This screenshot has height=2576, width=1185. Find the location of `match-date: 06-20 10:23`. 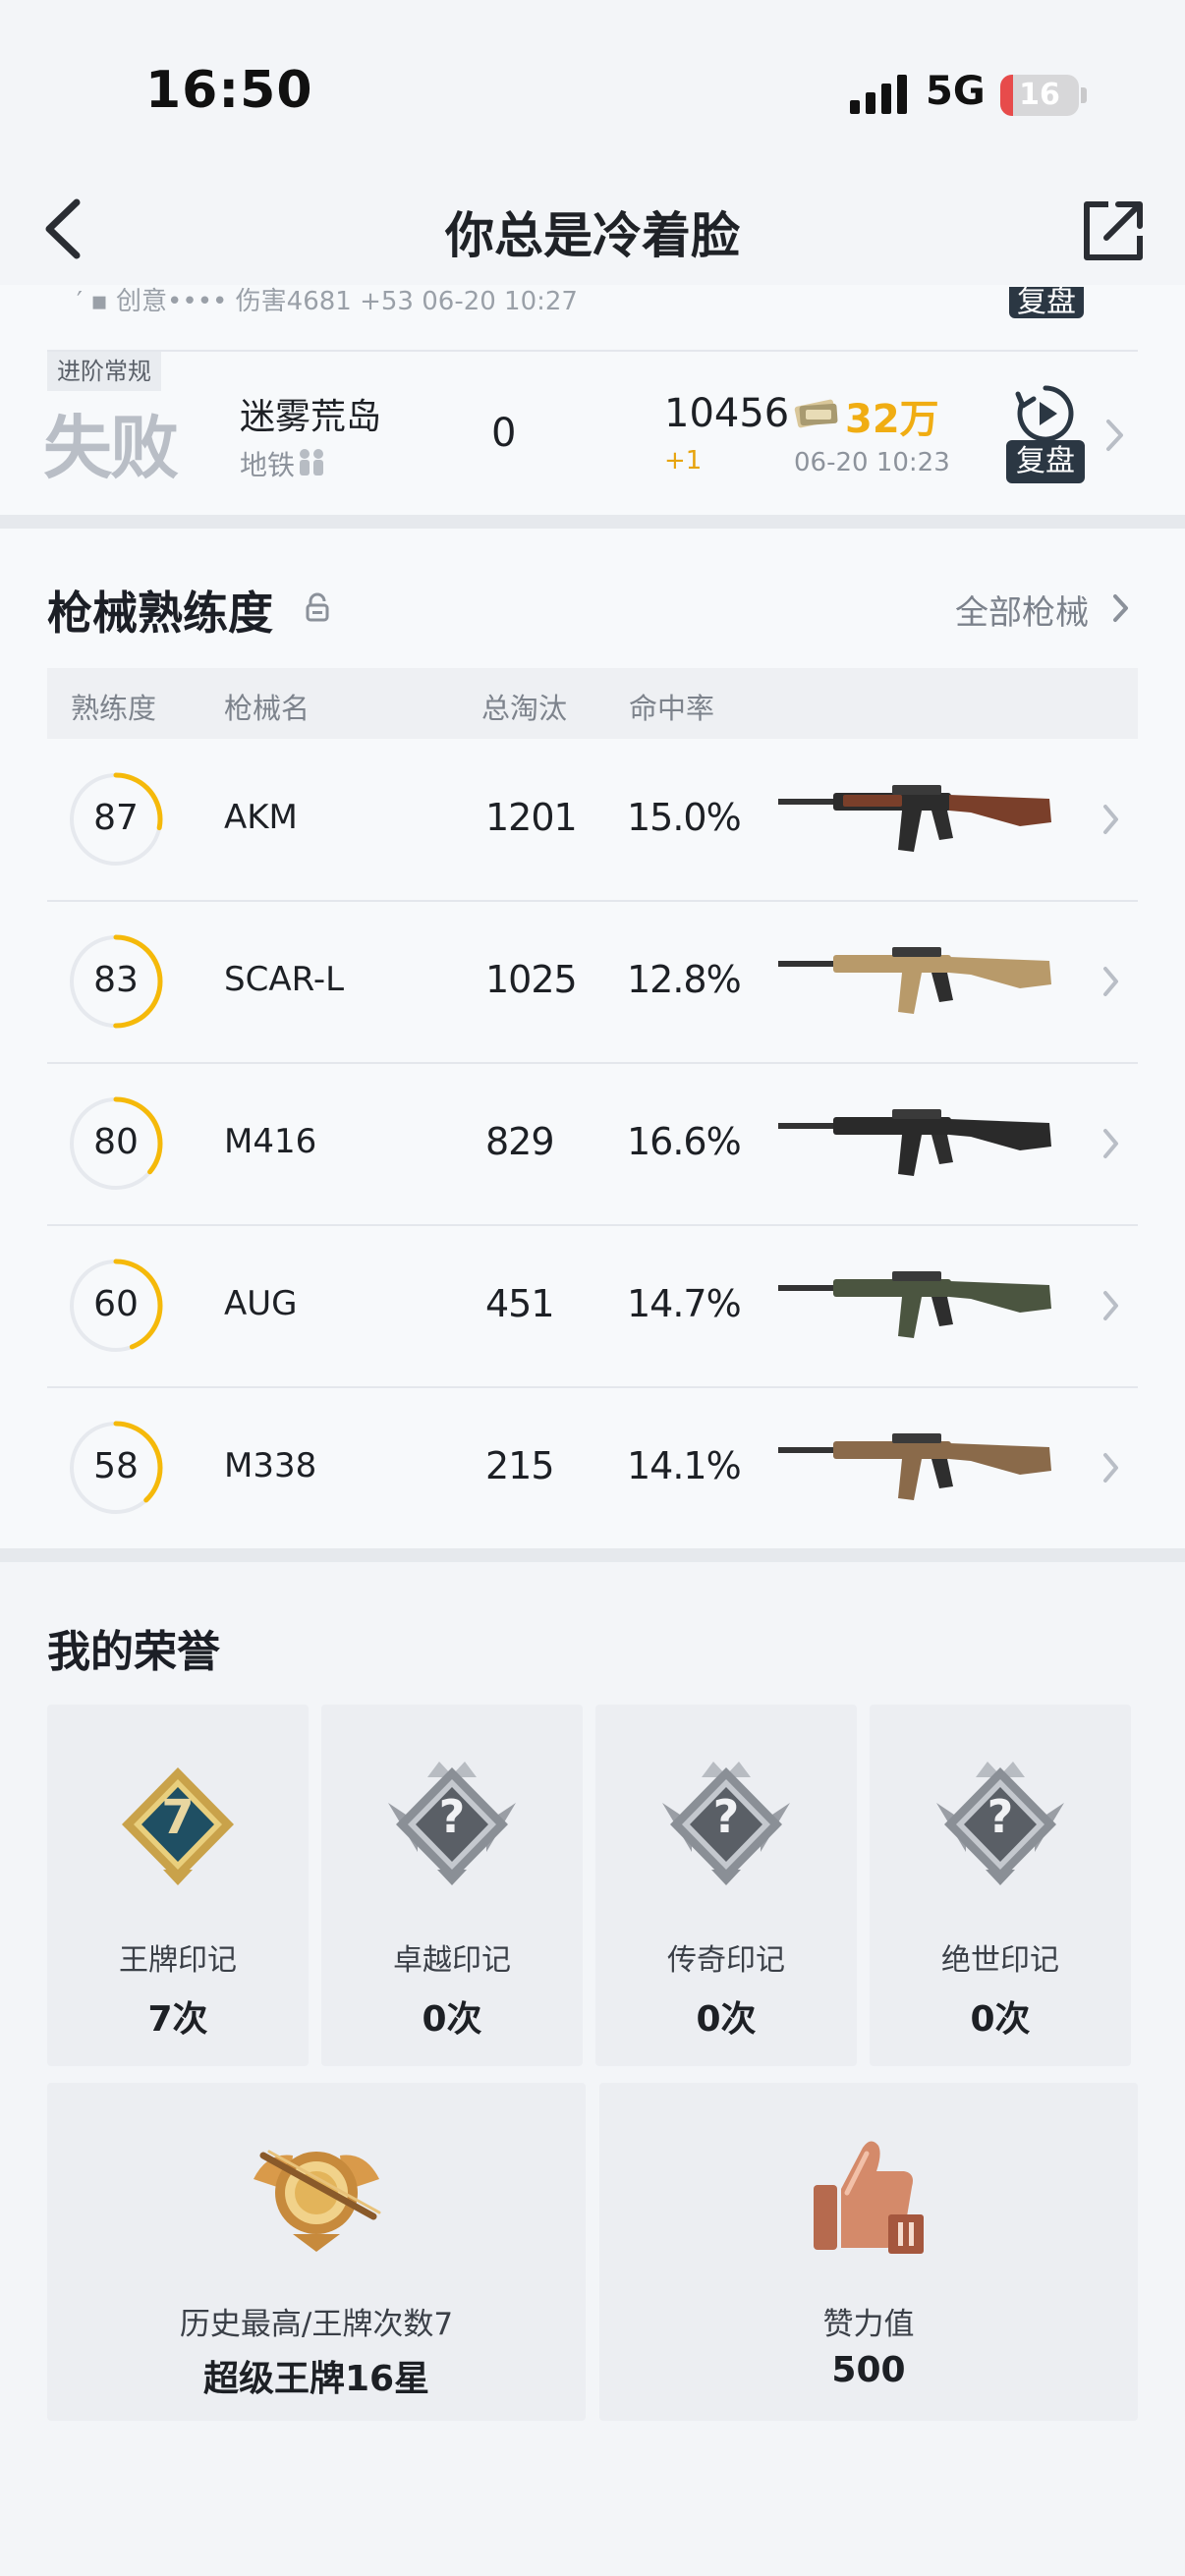

match-date: 06-20 10:23 is located at coordinates (872, 462).